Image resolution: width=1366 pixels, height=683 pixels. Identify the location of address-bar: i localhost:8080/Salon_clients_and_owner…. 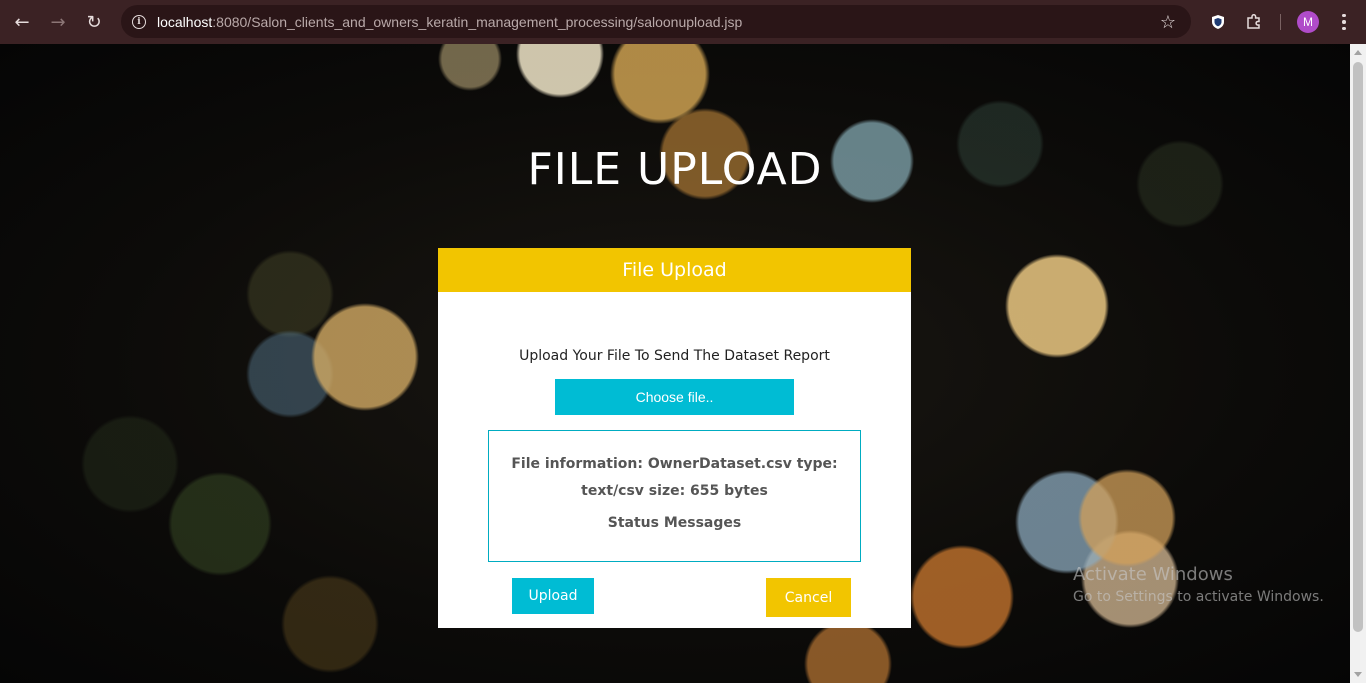
(656, 21).